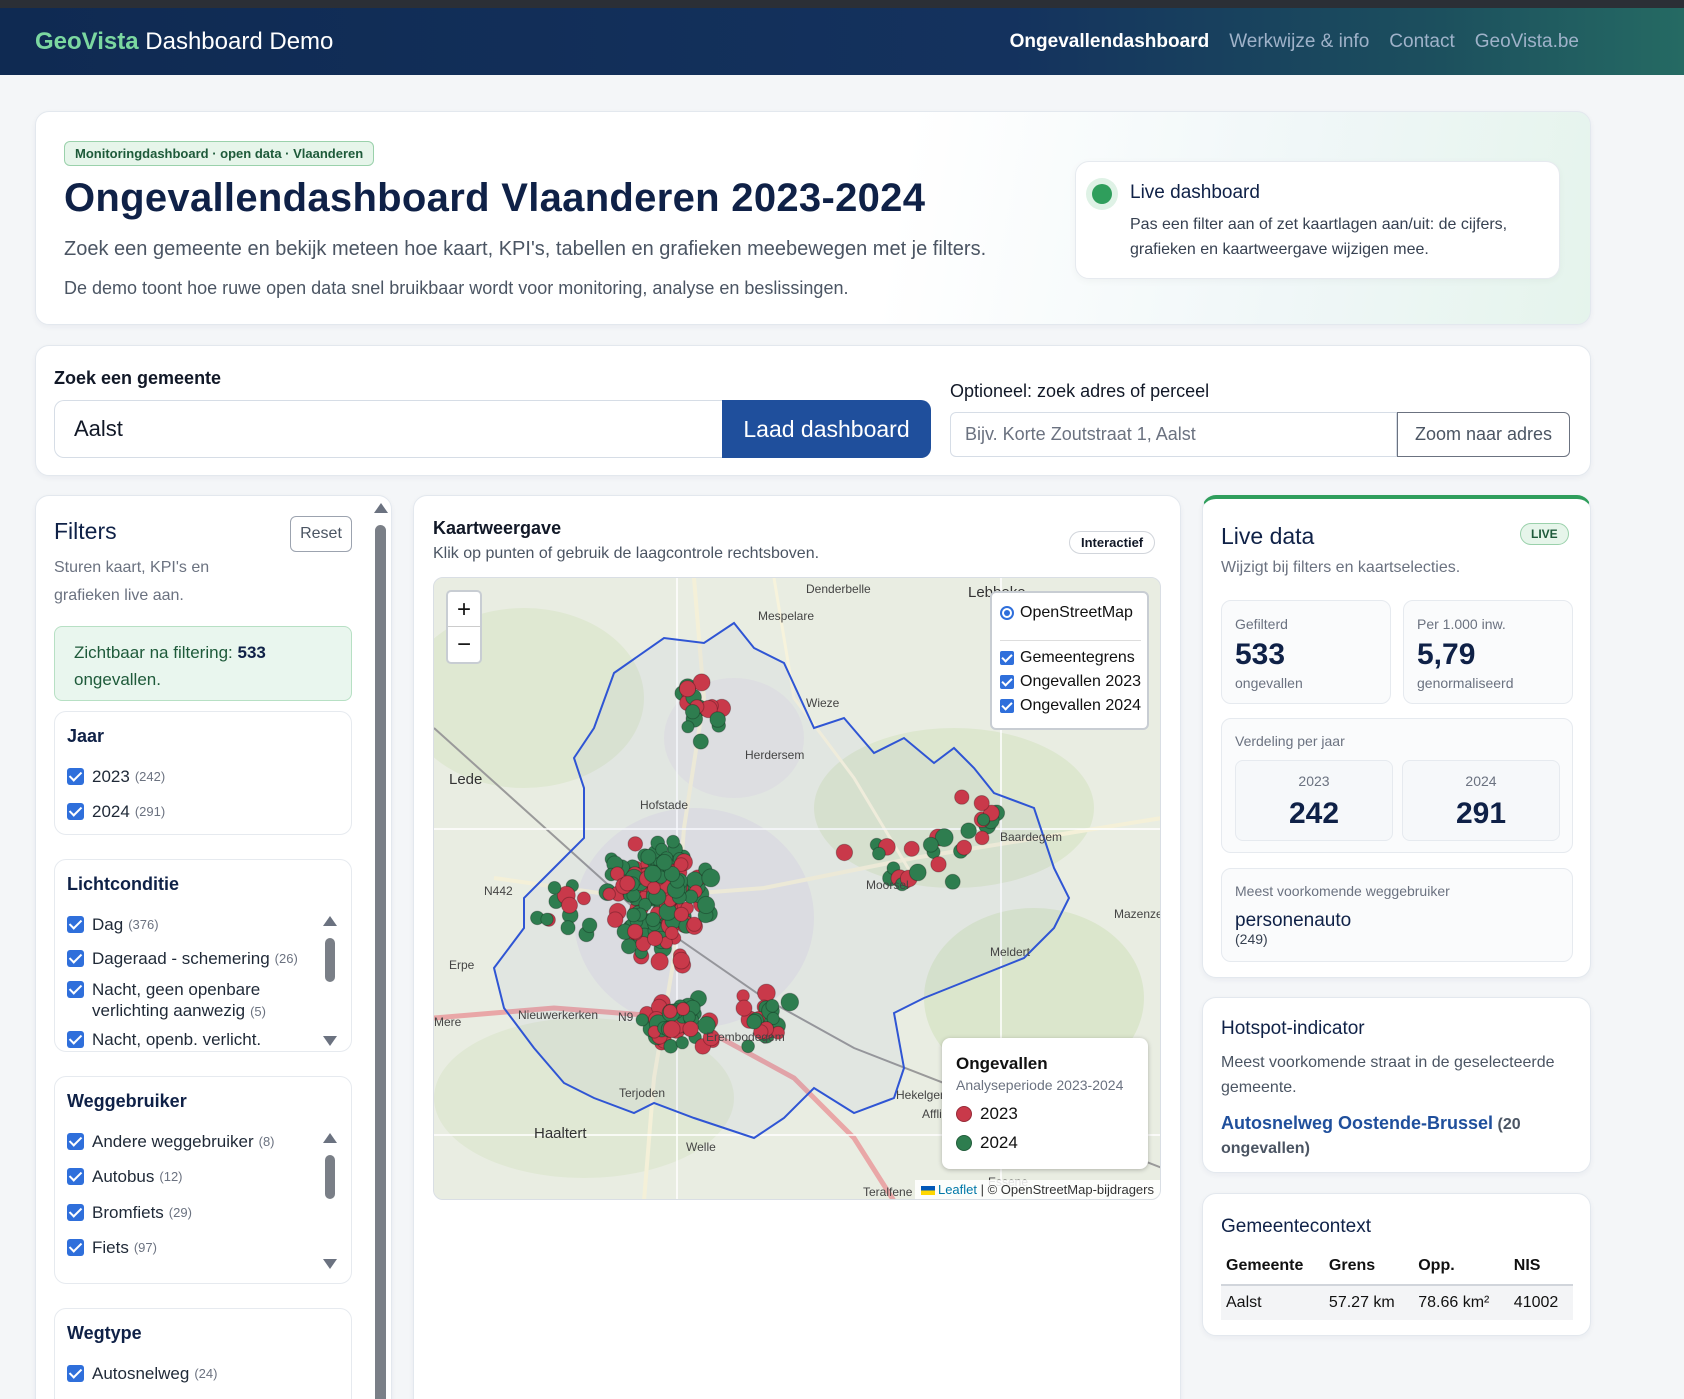 The image size is (1684, 1399). I want to click on filter-checkbox-2023: 2023 (242), so click(187, 776).